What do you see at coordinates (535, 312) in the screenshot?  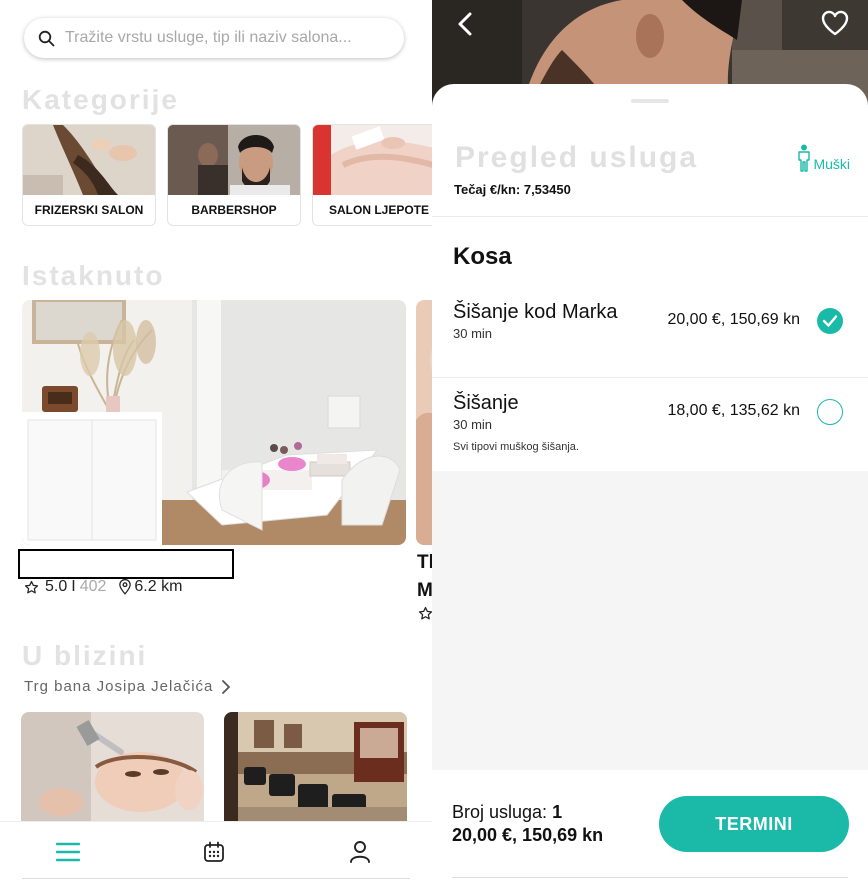 I see `service-name: Šišanje kod Marka` at bounding box center [535, 312].